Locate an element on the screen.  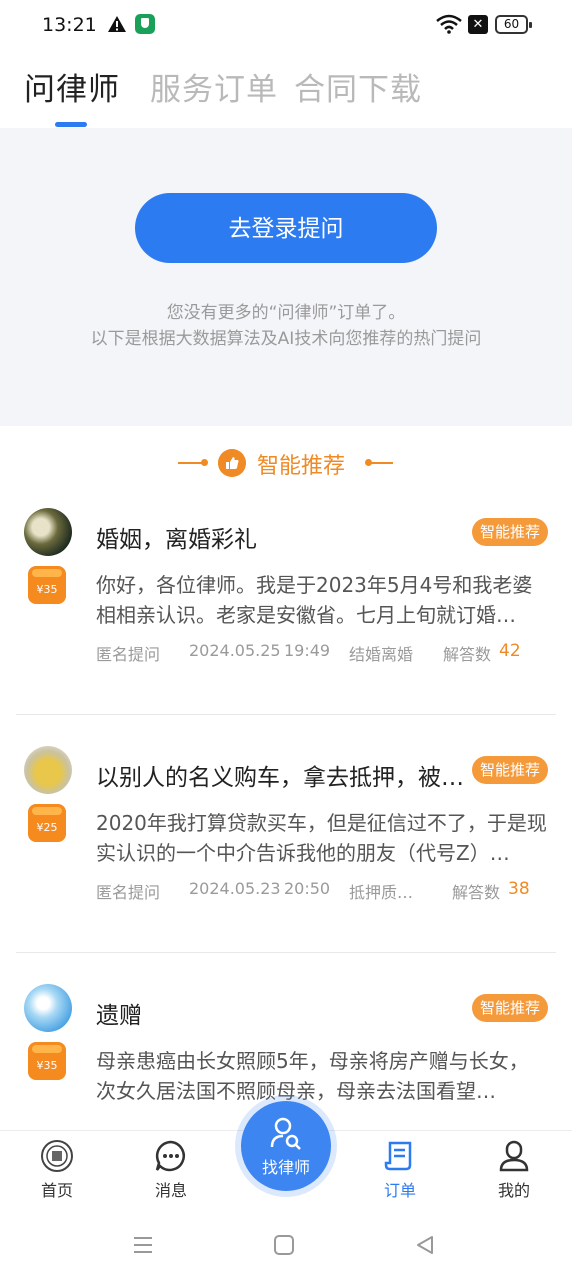
user-profile-icon is located at coordinates (514, 1156).